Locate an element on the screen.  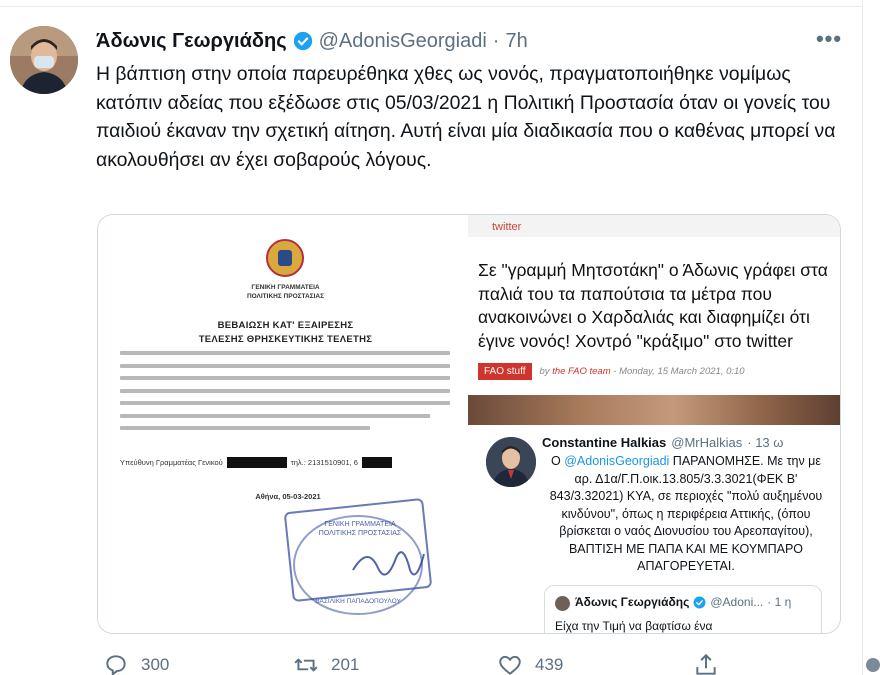
byline-date: - Monday, 15 March 2021, 0:10 is located at coordinates (679, 371).